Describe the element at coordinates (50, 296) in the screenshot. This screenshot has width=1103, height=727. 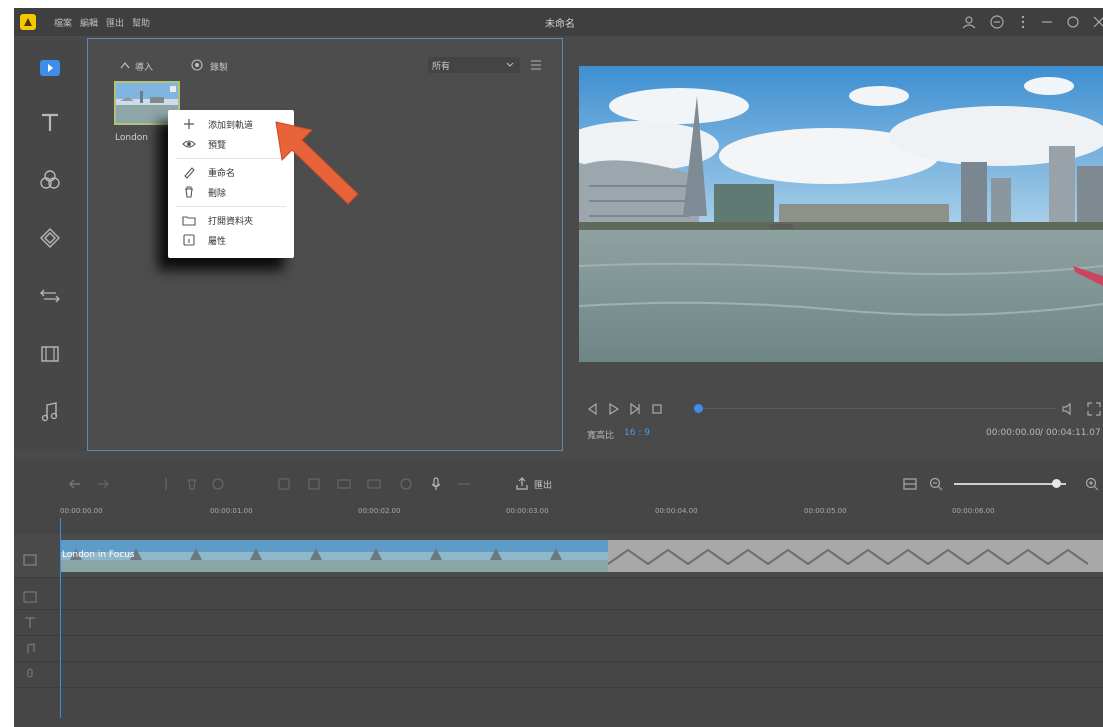
I see `transition-tab-icon` at that location.